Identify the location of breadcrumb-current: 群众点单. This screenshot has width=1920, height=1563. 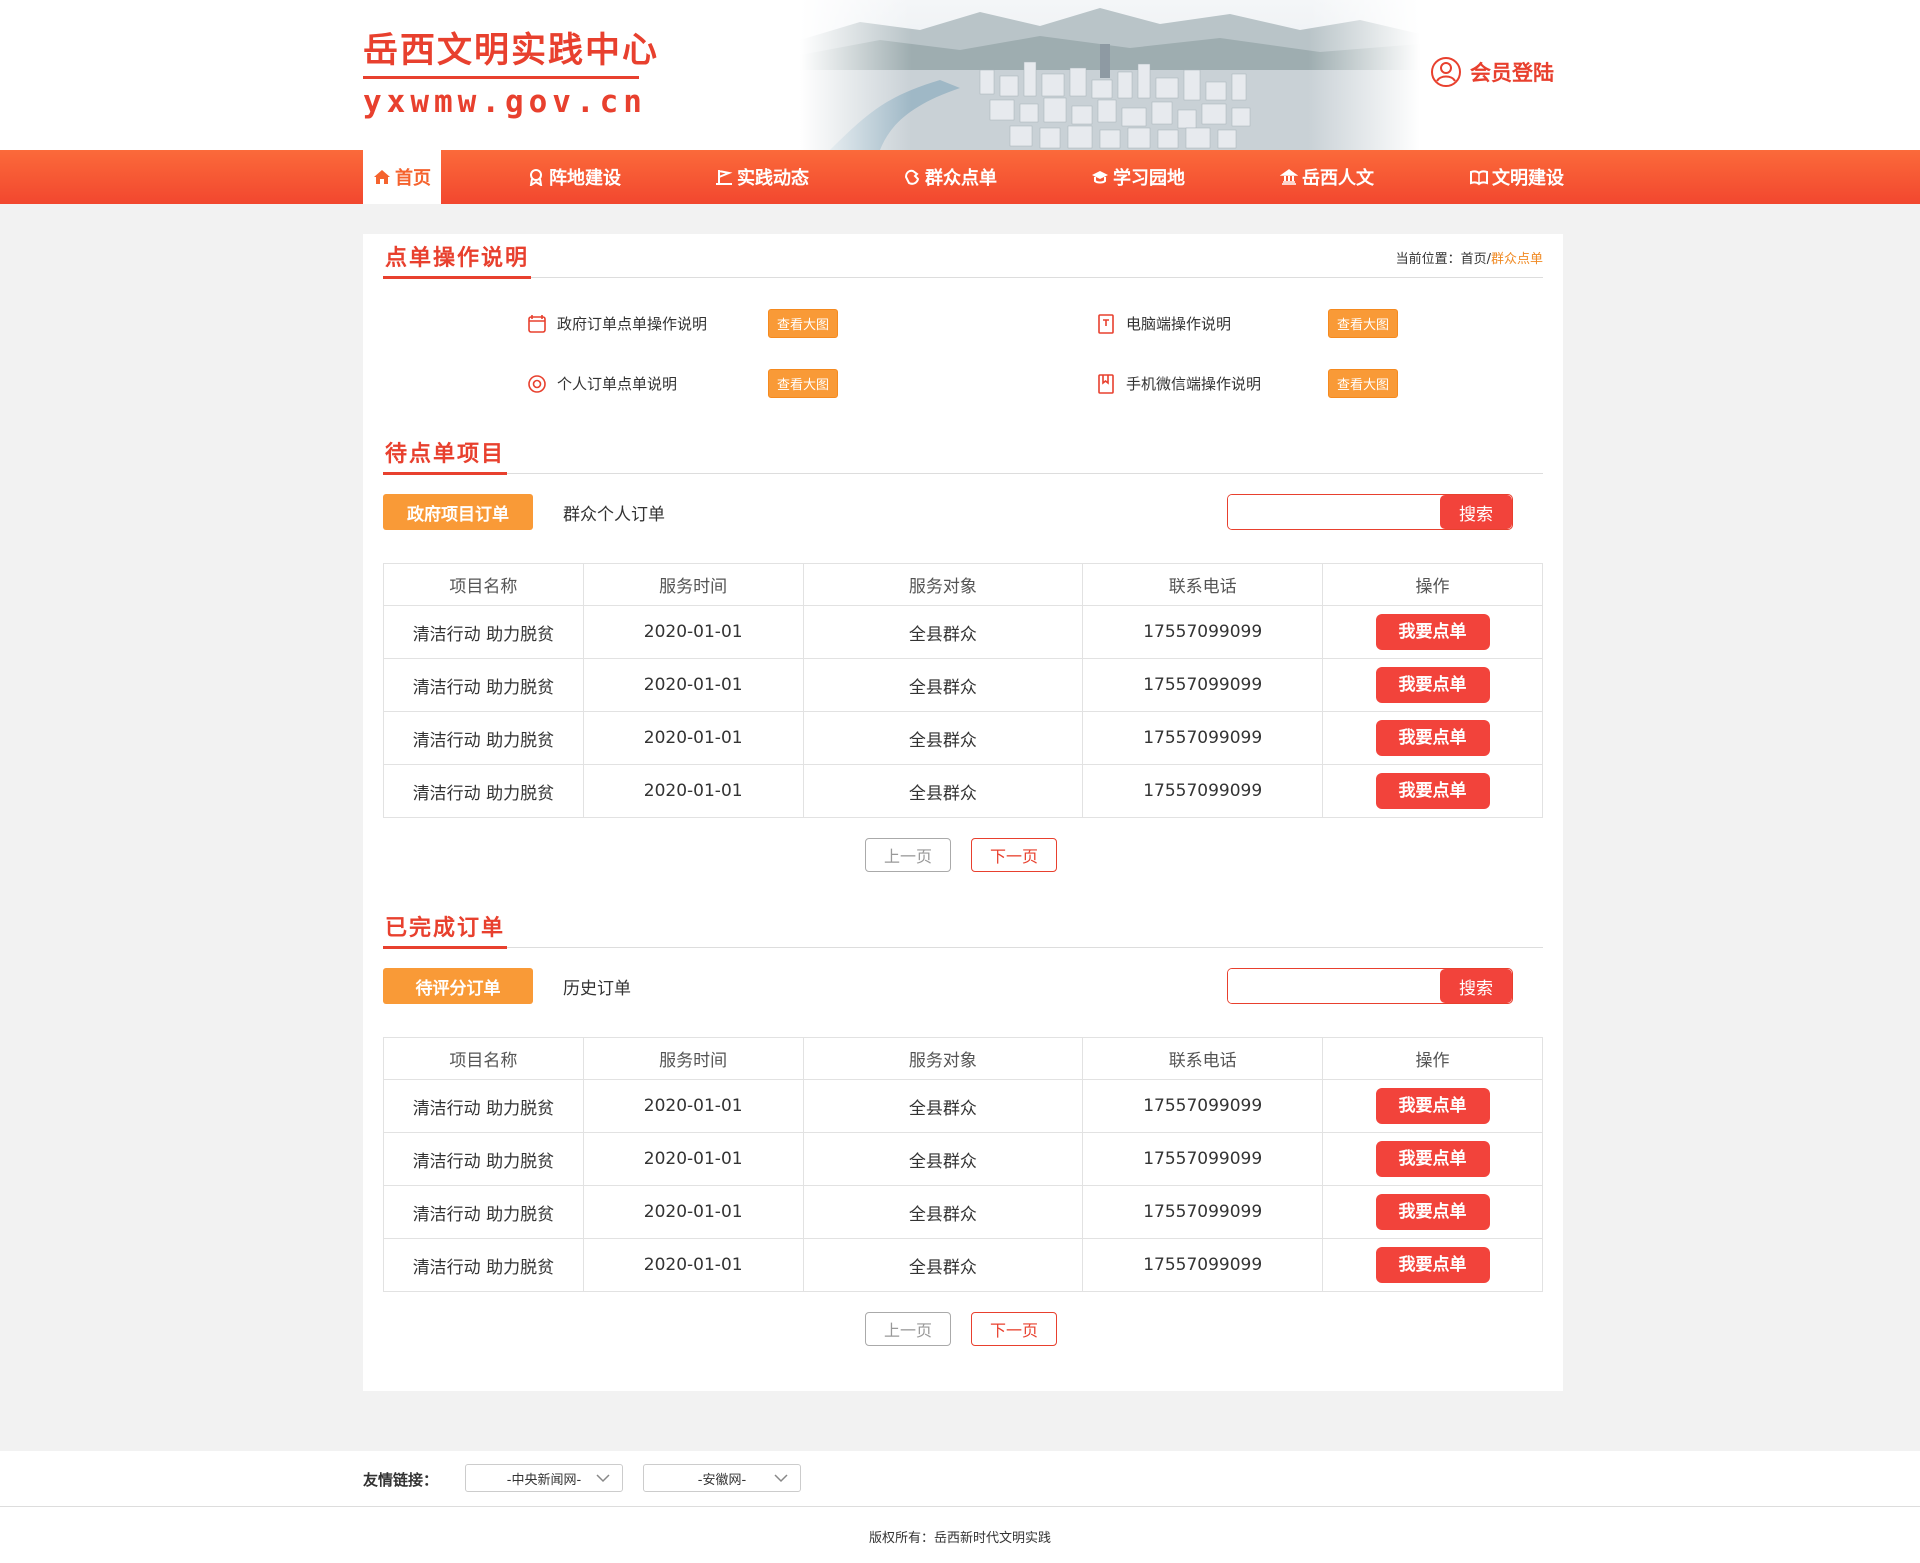
(1516, 259).